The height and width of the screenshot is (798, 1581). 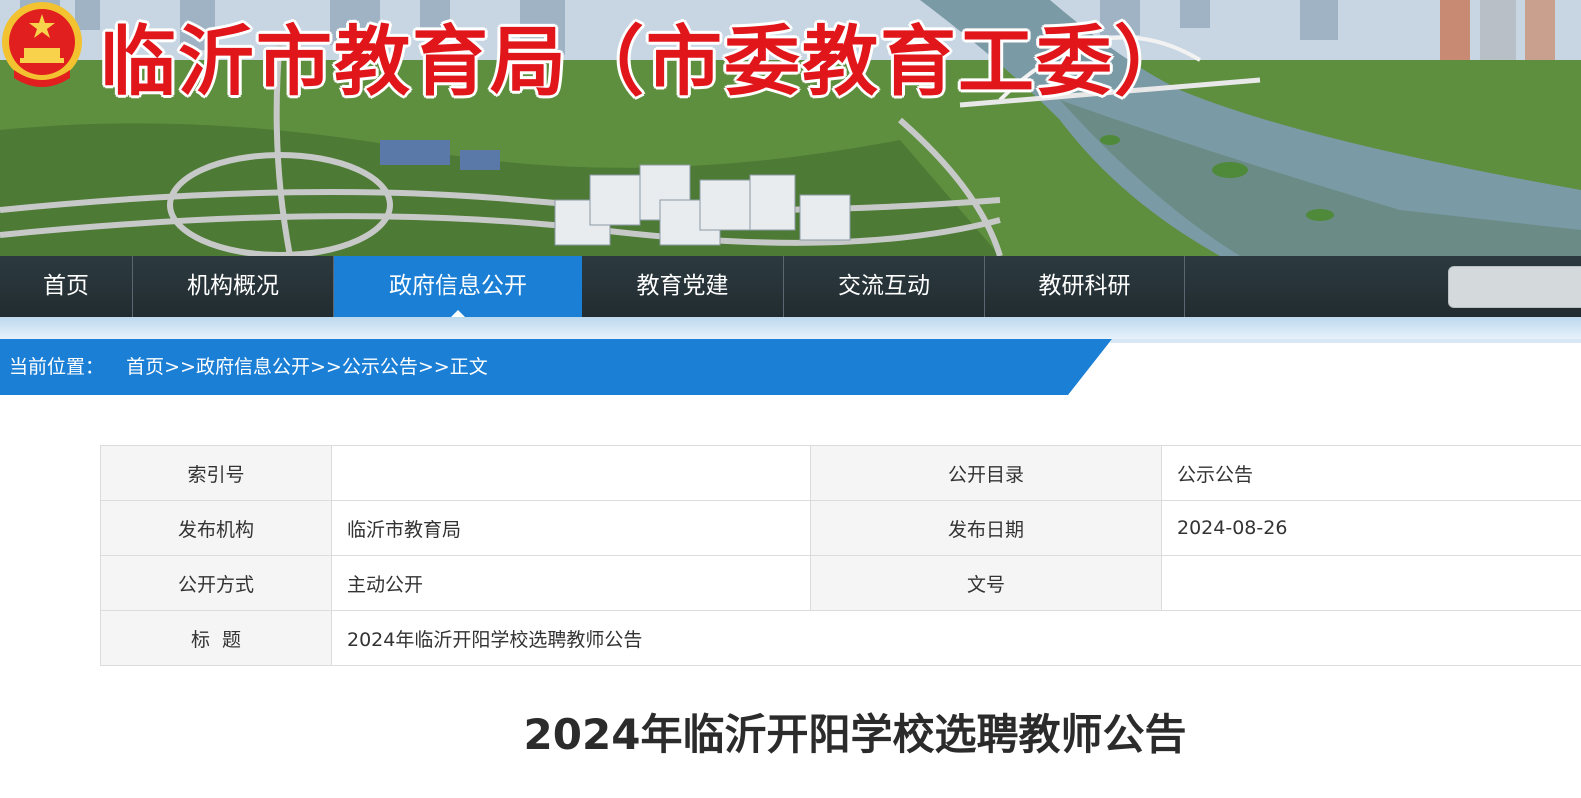 I want to click on nav-item-about: 机构概况, so click(x=233, y=286).